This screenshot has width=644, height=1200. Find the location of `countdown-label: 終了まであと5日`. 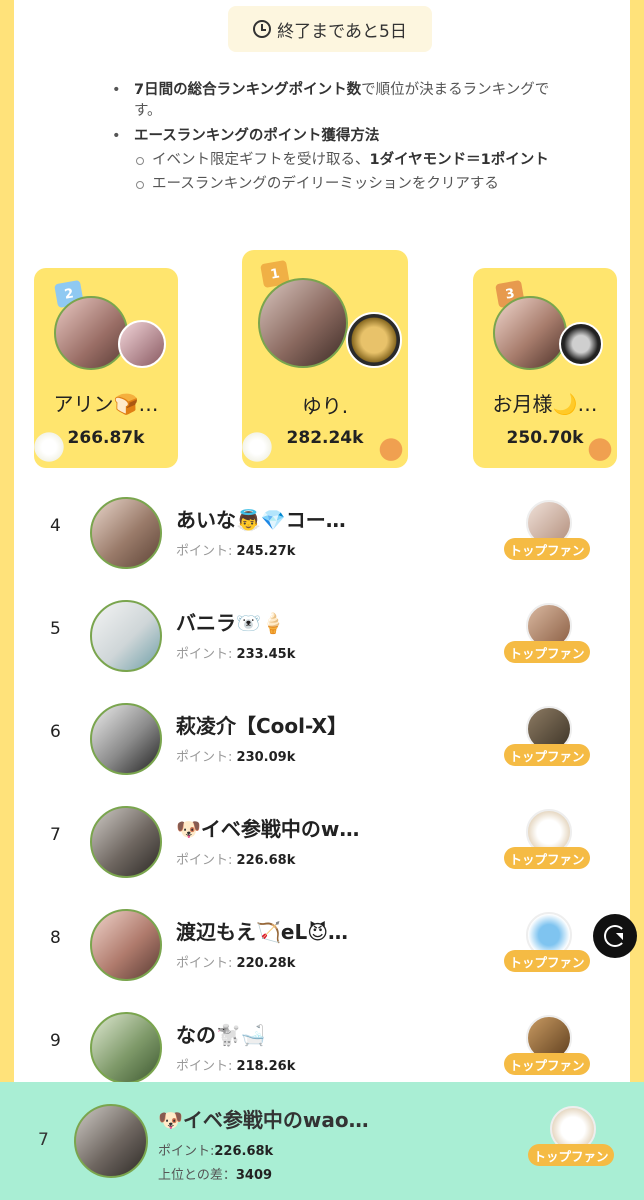

countdown-label: 終了まであと5日 is located at coordinates (342, 31).